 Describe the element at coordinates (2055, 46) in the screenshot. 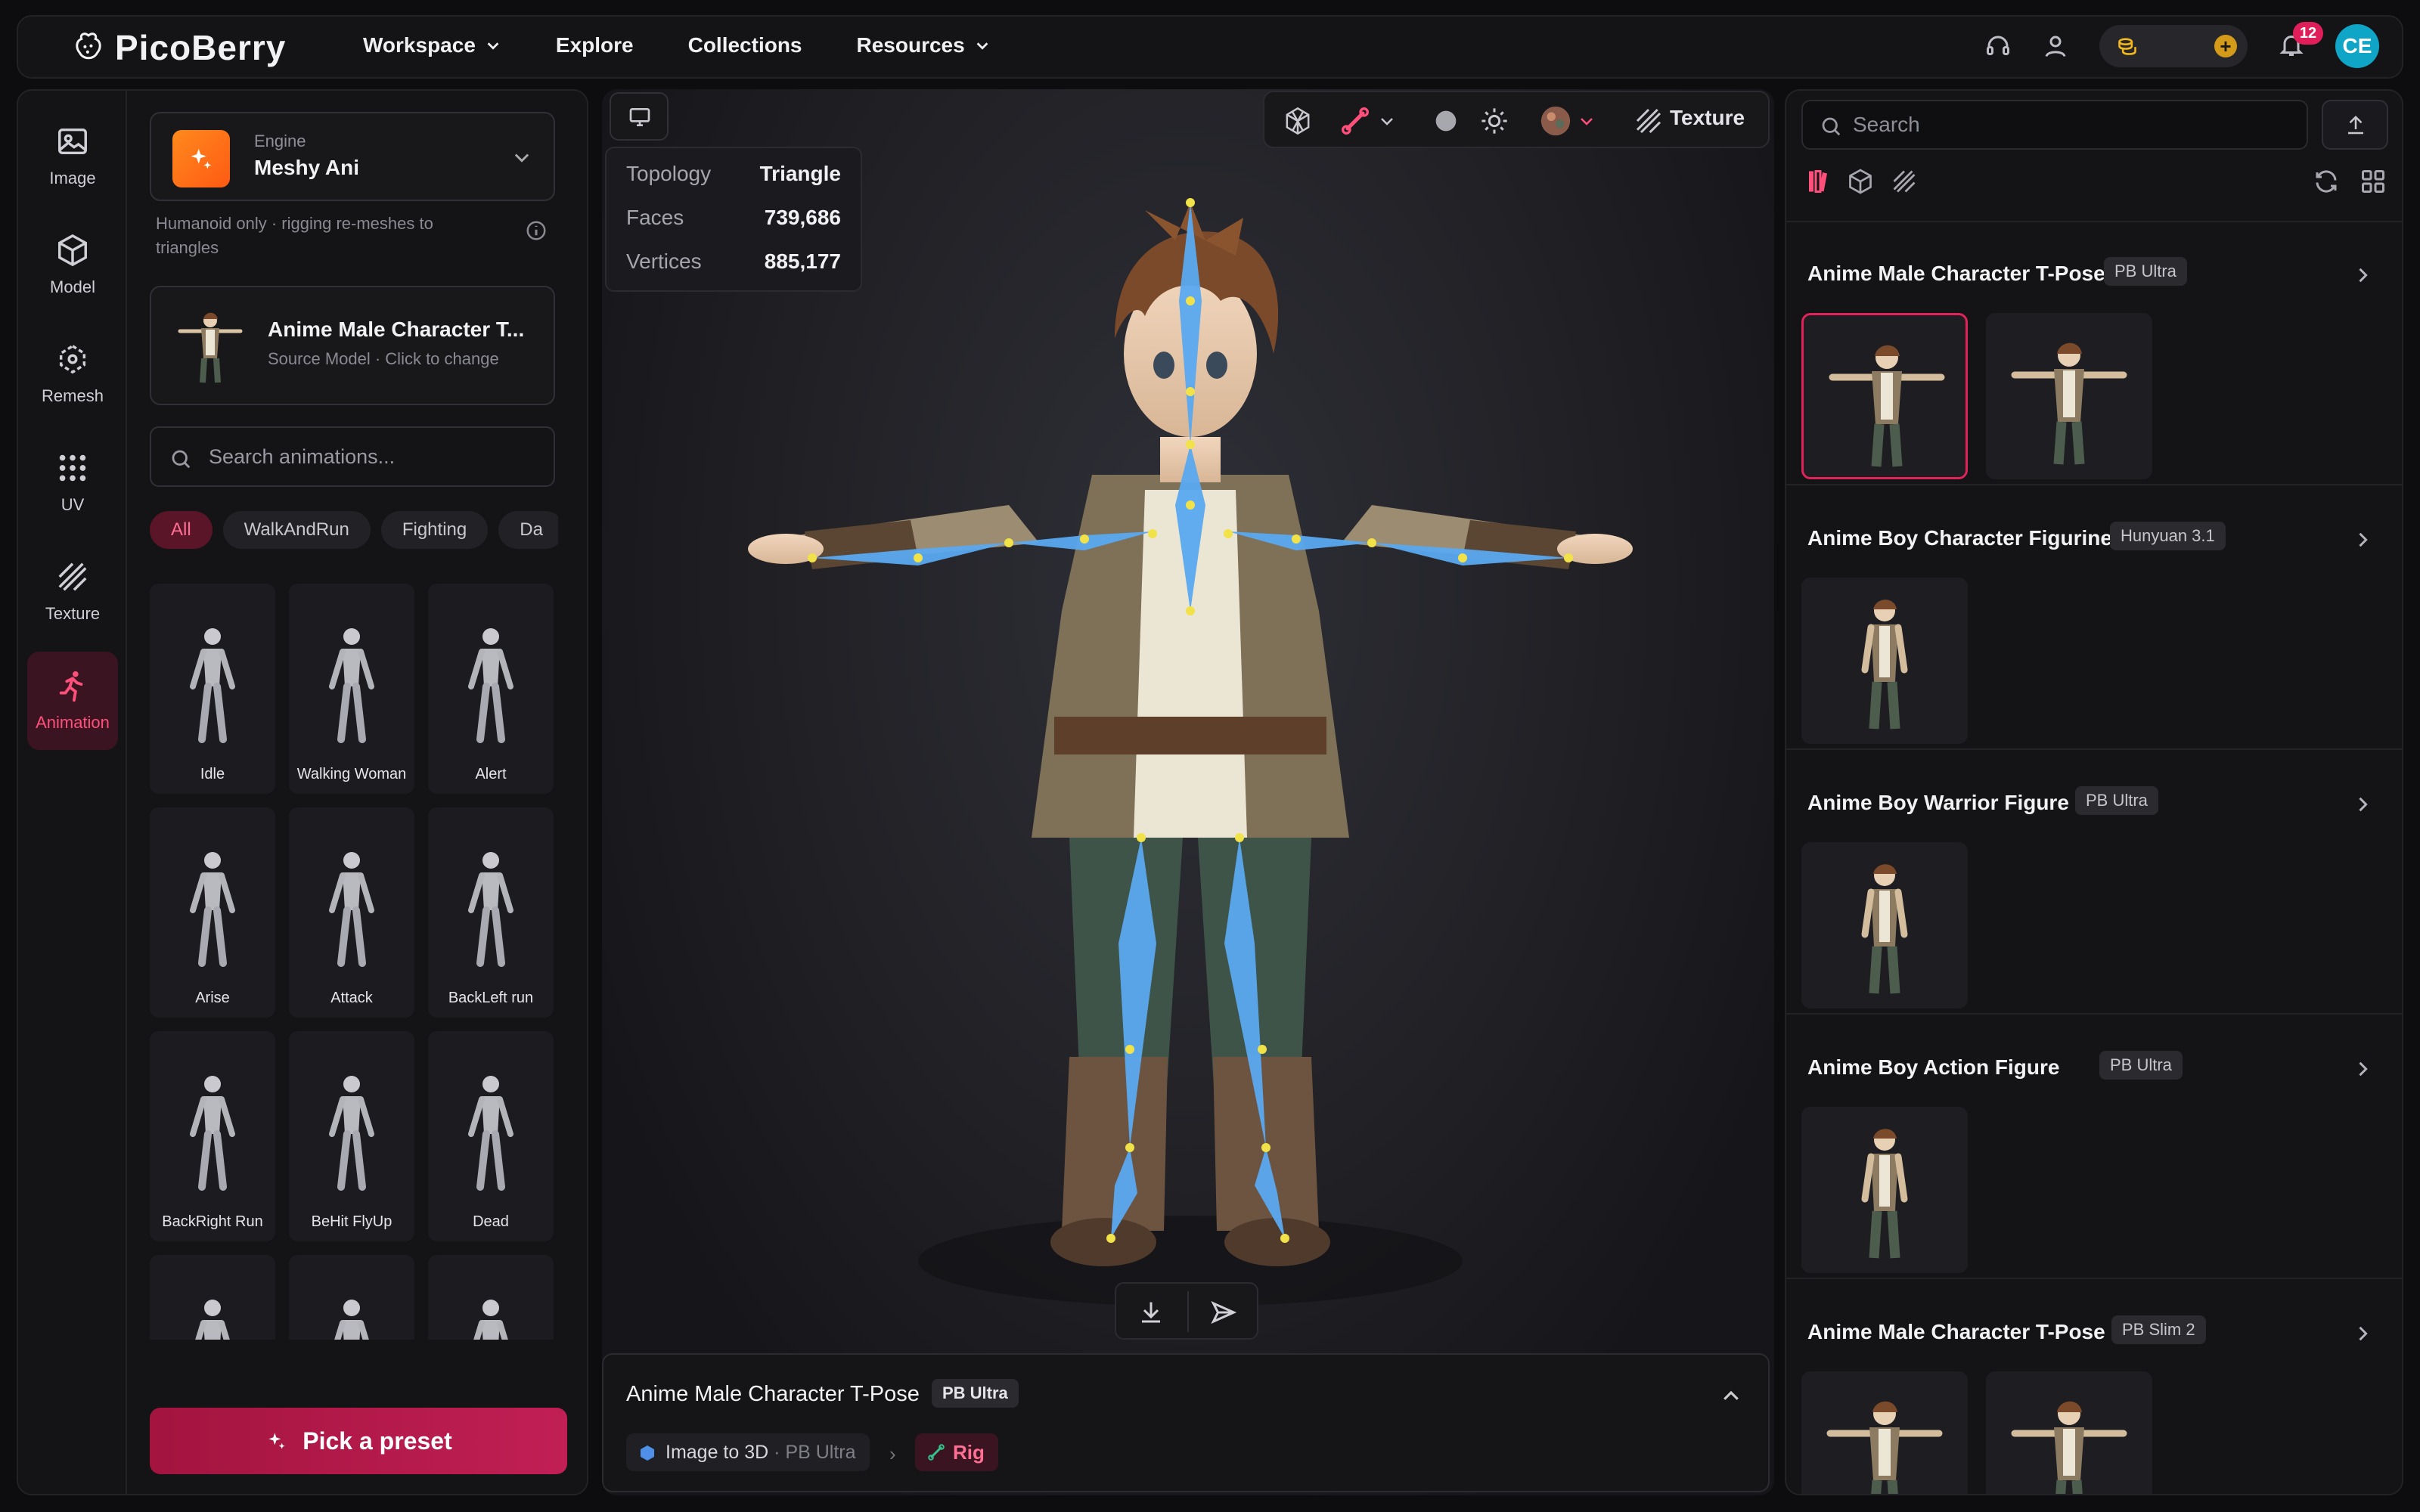

I see `user-icon` at that location.